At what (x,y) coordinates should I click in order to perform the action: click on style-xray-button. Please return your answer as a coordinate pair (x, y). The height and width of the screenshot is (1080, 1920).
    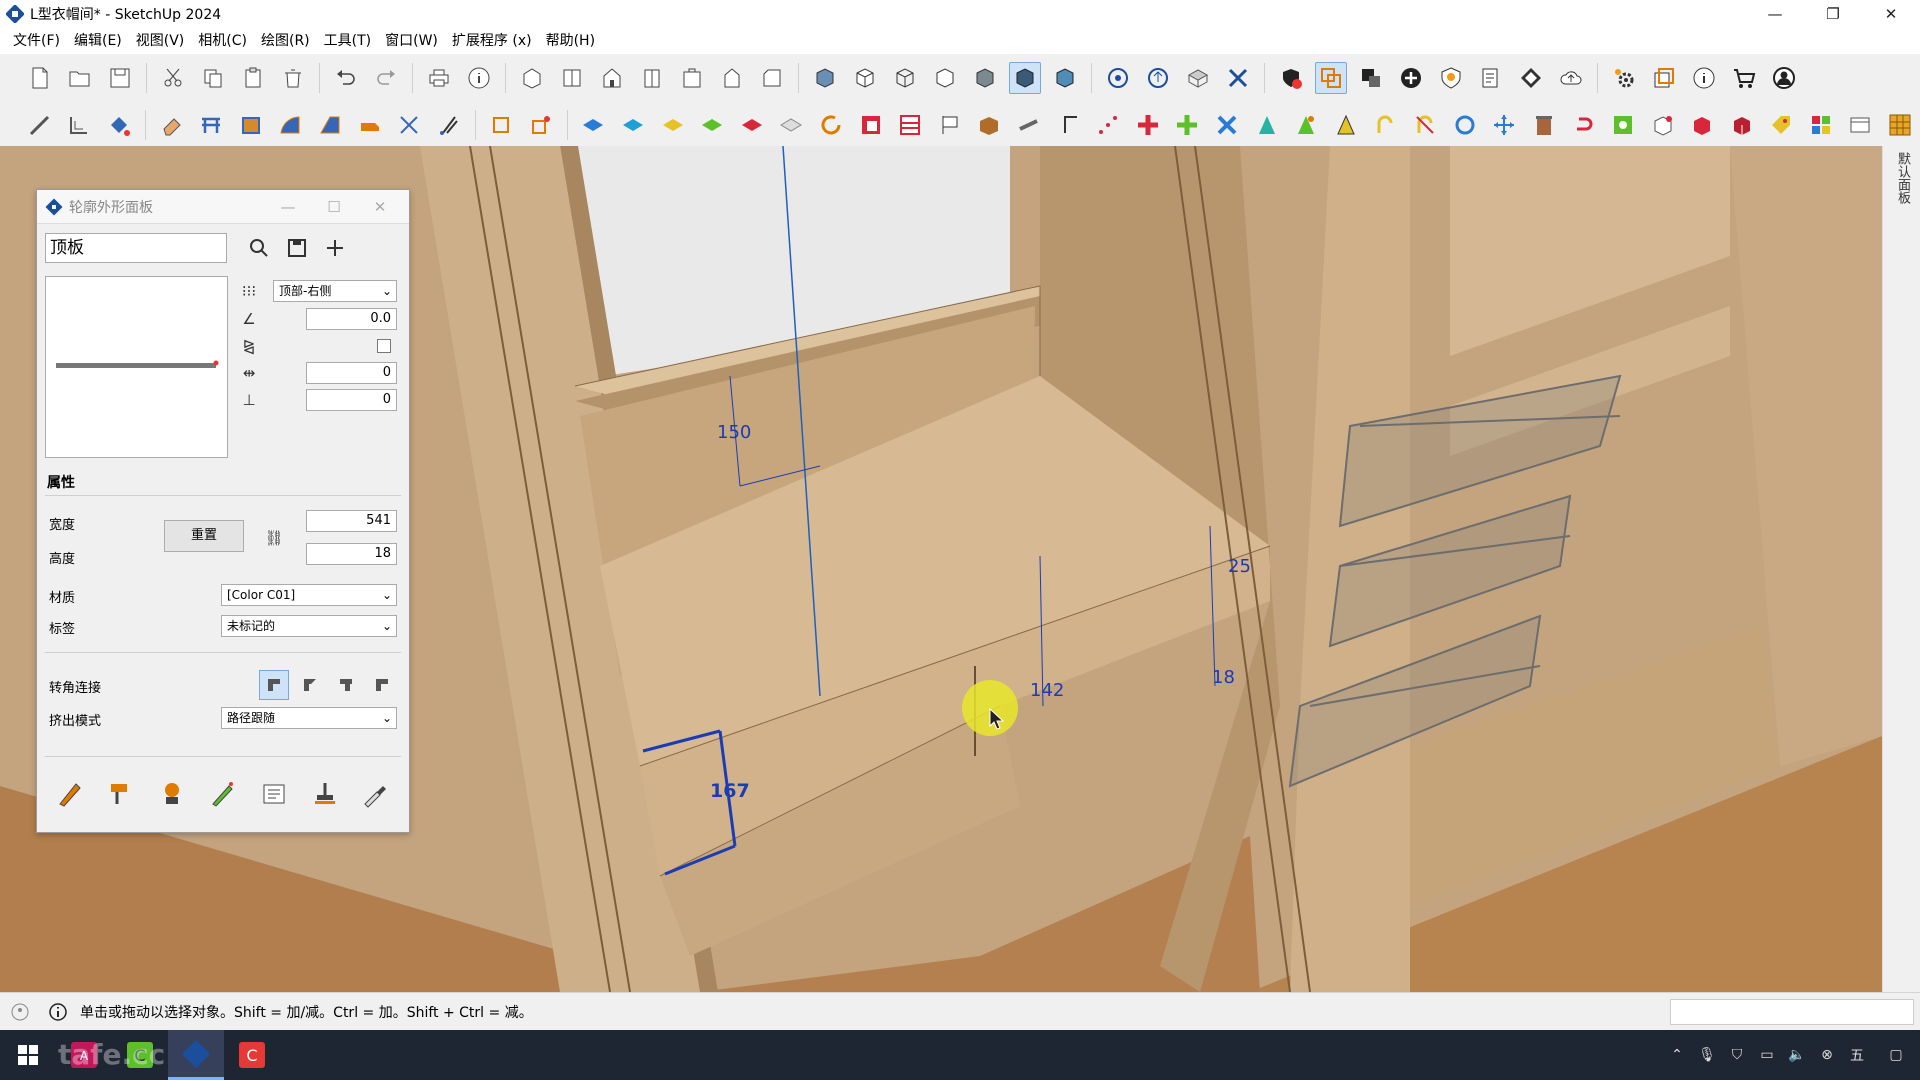
    Looking at the image, I should click on (825, 78).